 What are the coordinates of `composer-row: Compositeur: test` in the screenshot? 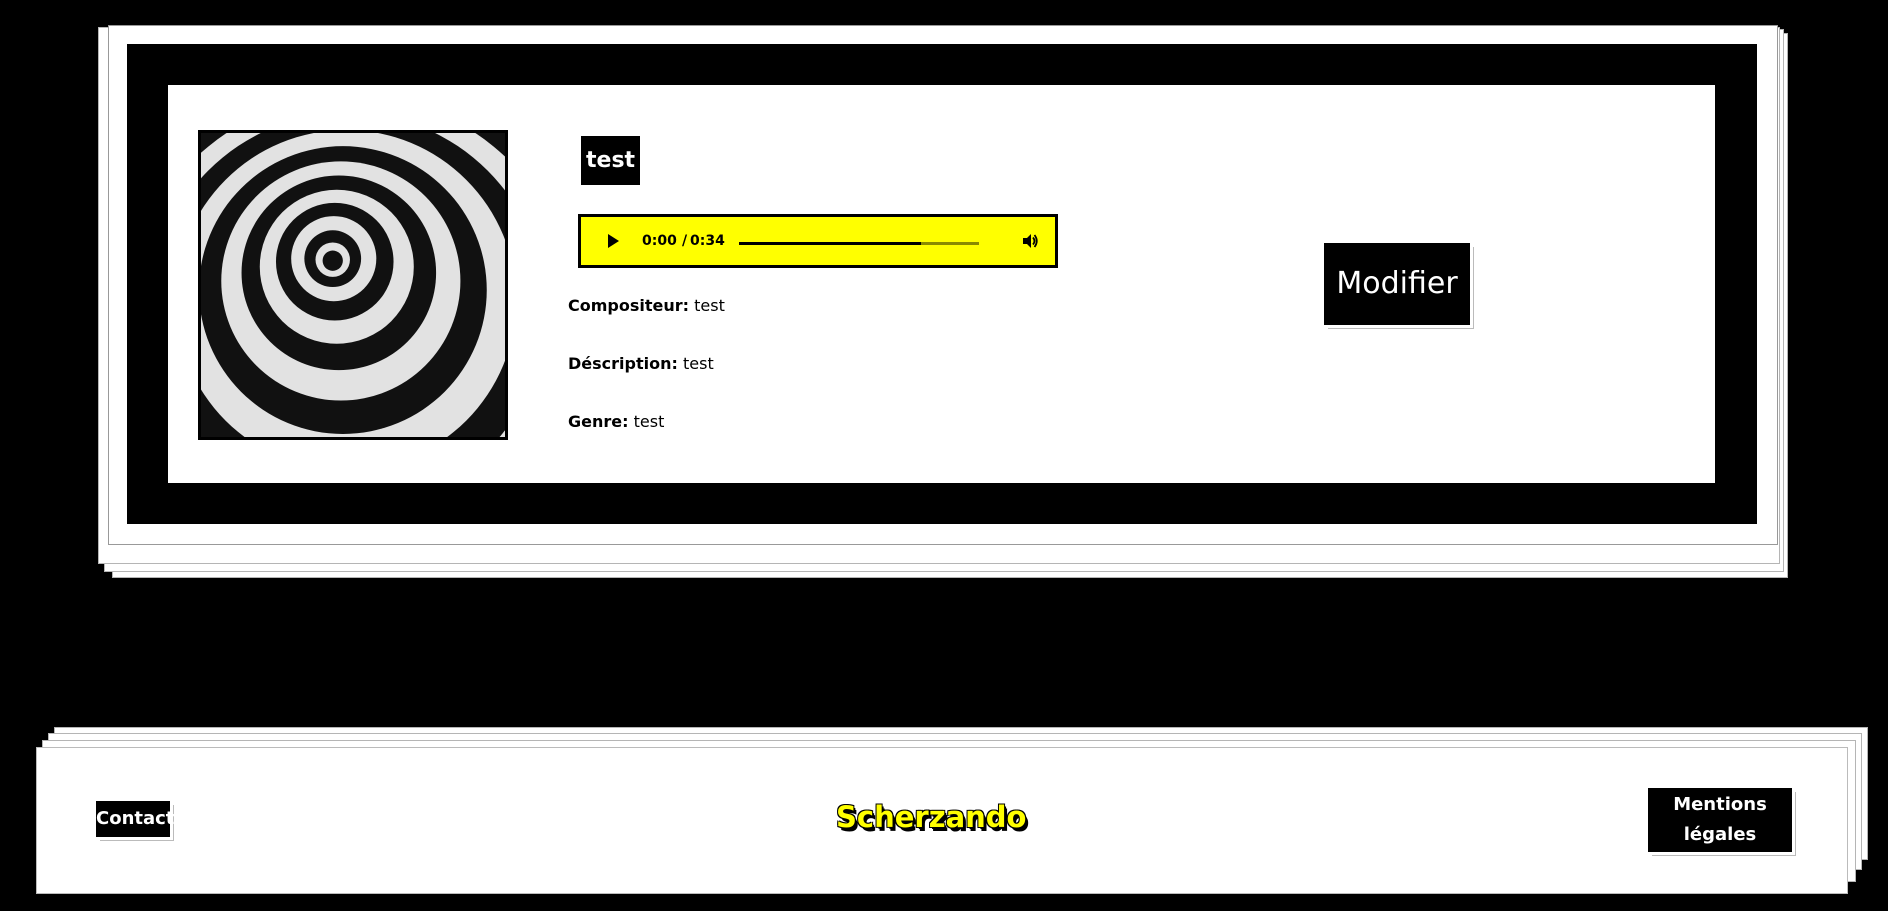 It's located at (646, 305).